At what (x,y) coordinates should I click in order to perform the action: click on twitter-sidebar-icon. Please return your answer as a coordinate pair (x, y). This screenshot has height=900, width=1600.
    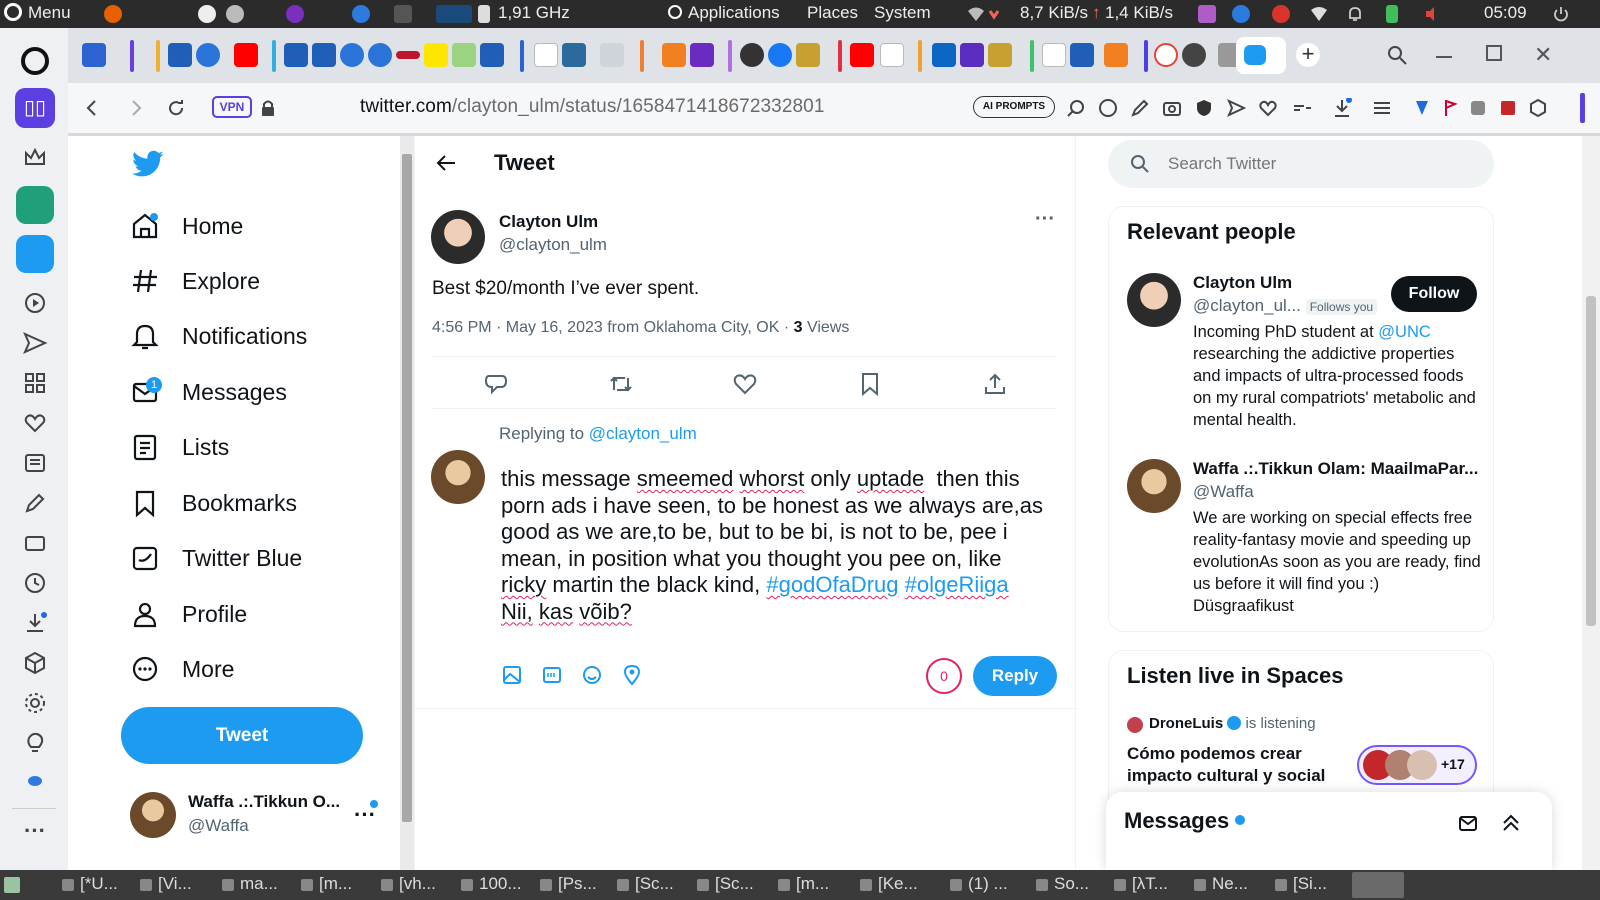
    Looking at the image, I should click on (35, 254).